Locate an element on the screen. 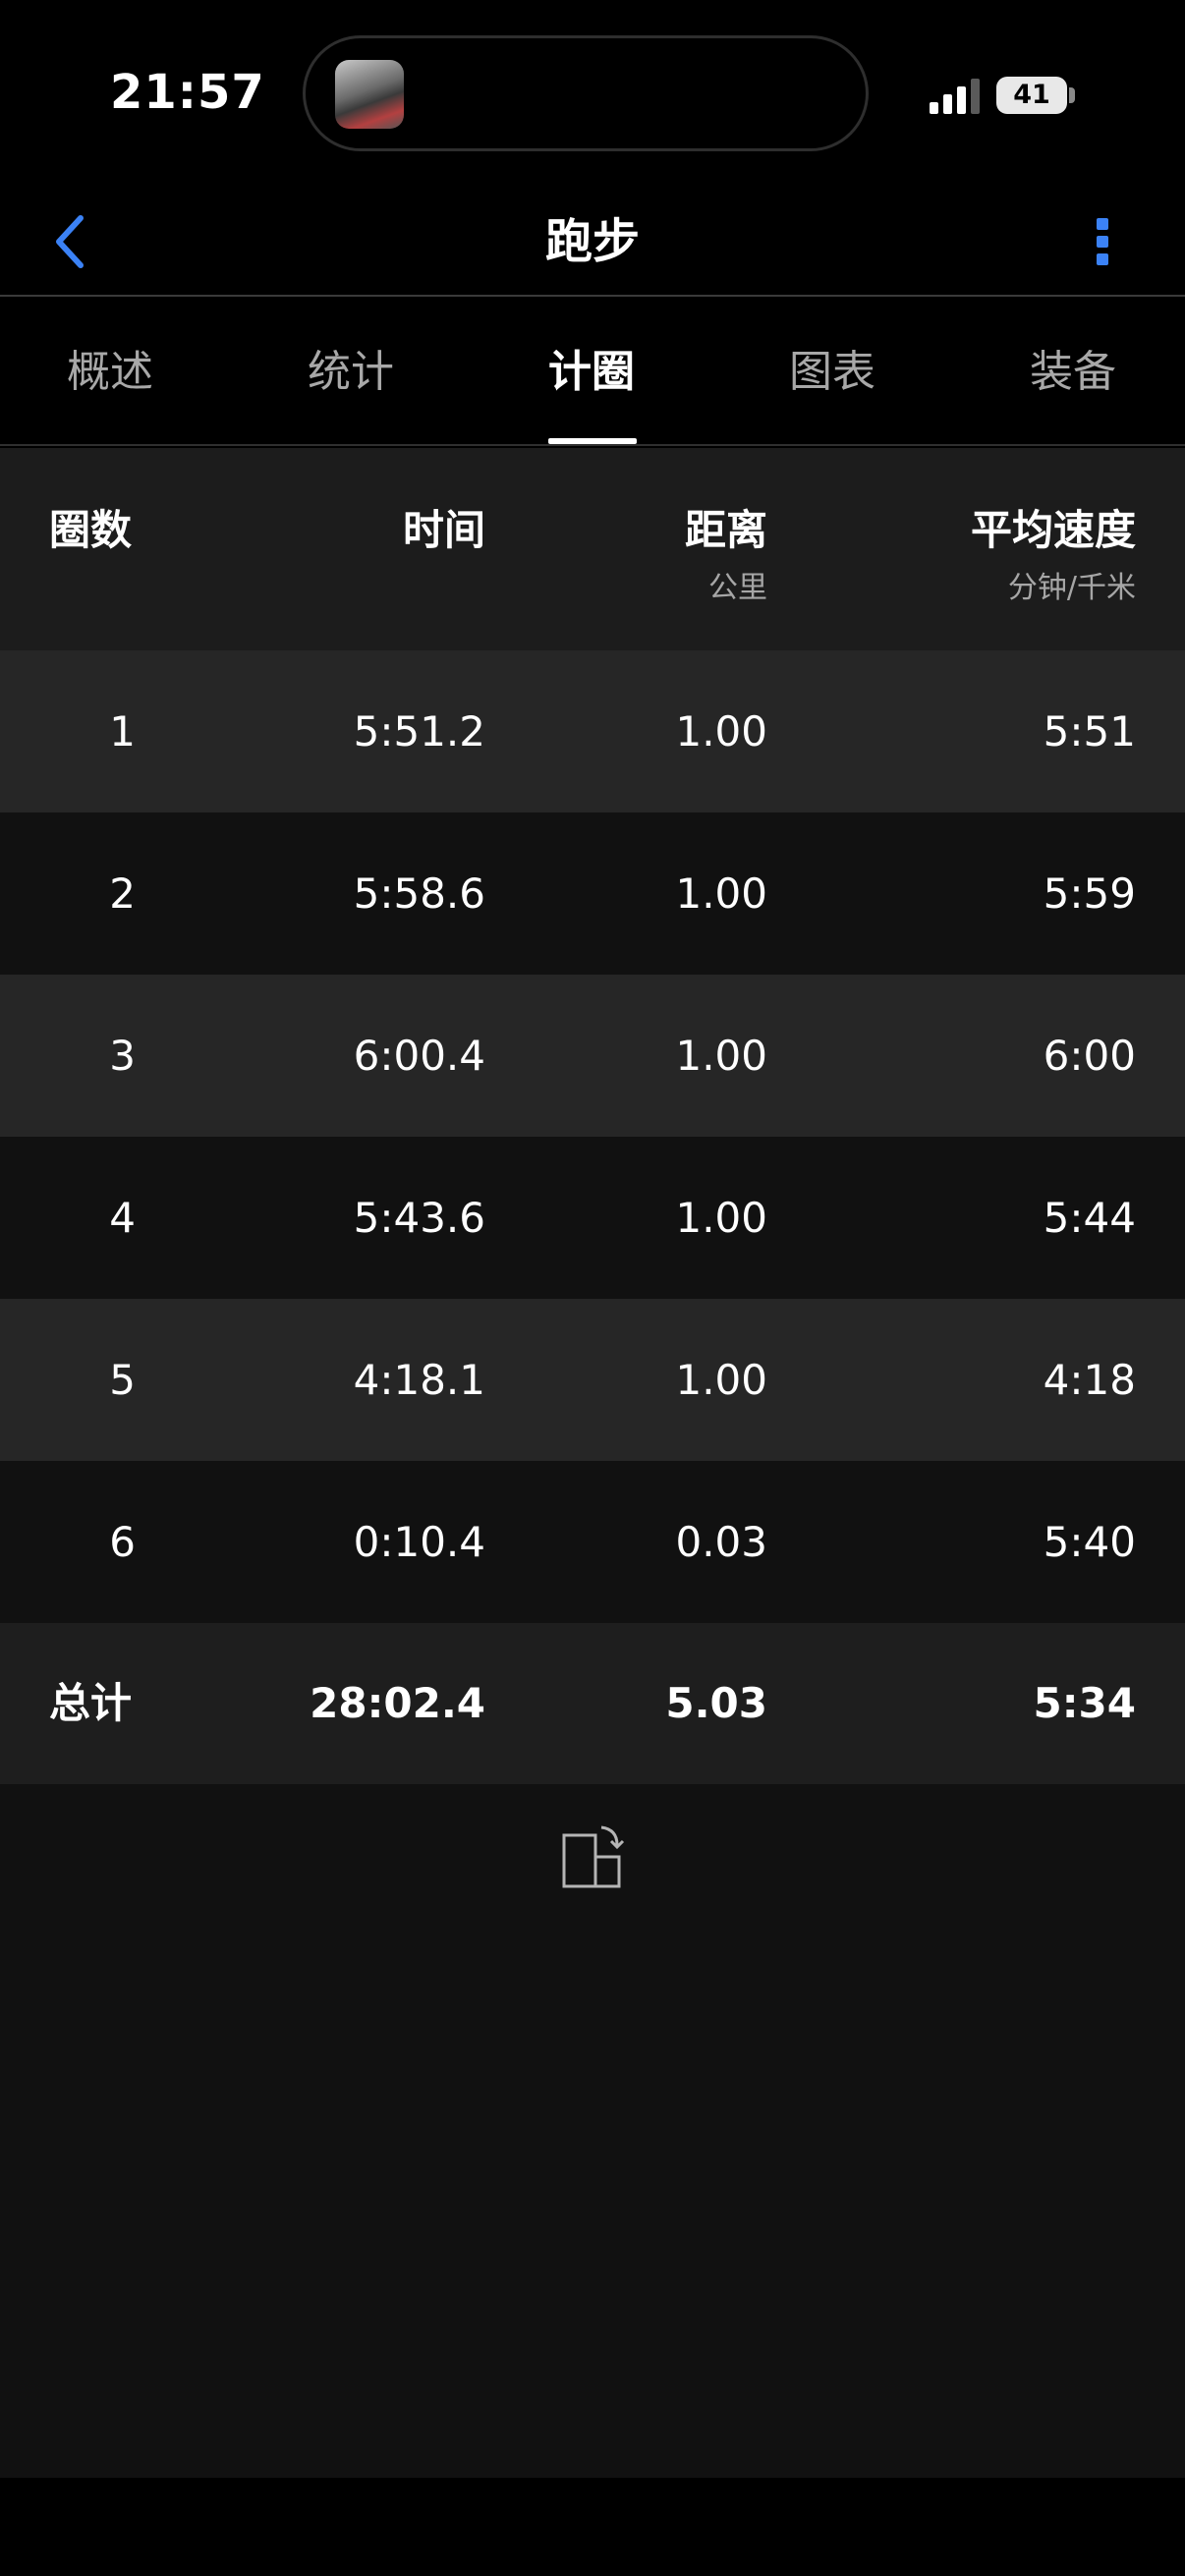 This screenshot has height=2576, width=1185. tab-charts: 图表 is located at coordinates (833, 372).